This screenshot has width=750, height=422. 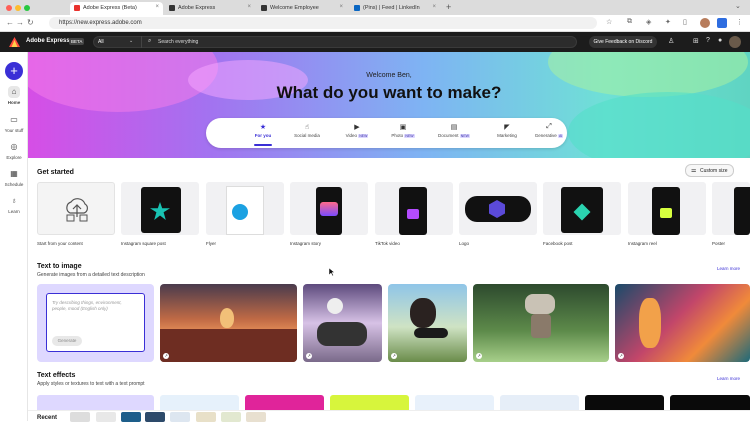 What do you see at coordinates (549, 130) in the screenshot?
I see `tab-generative: ⤢ Generative AI` at bounding box center [549, 130].